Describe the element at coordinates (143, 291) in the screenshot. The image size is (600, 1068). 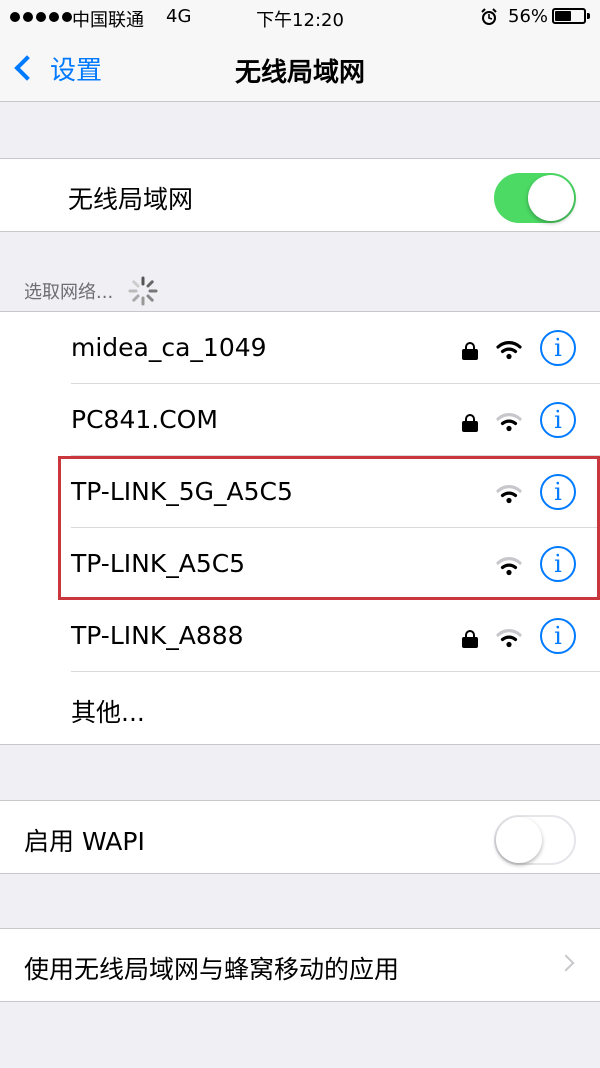
I see `loading-spinner-icon` at that location.